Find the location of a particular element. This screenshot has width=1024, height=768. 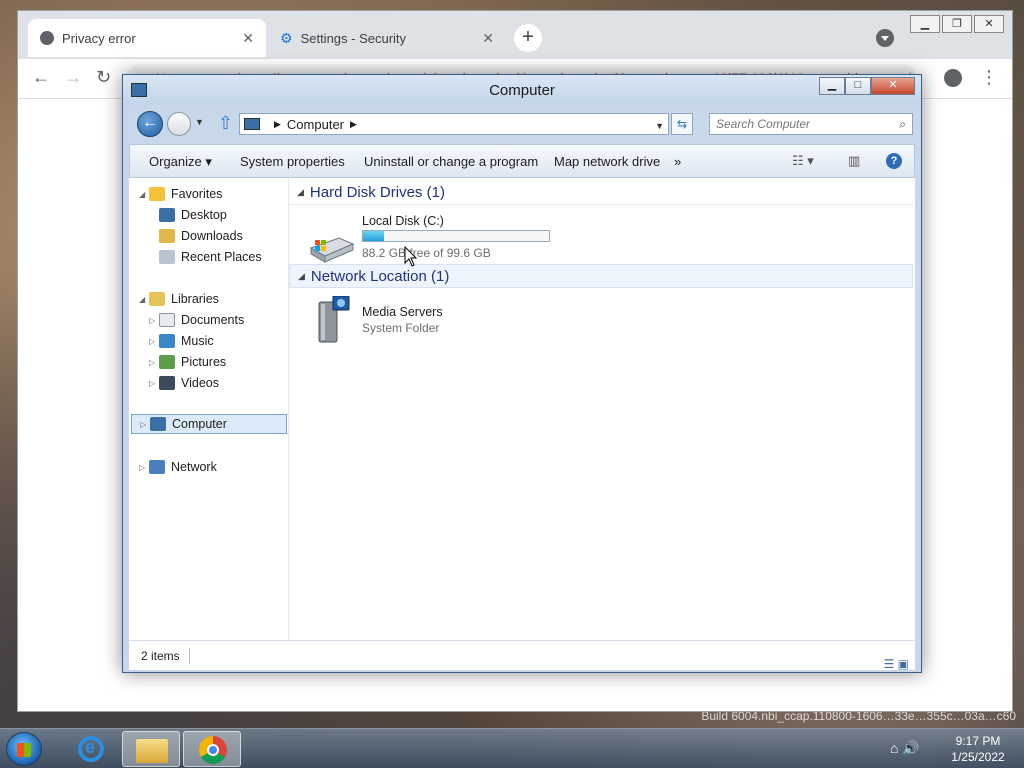

network-tray-icon: ⌂ 🔊 is located at coordinates (905, 748).